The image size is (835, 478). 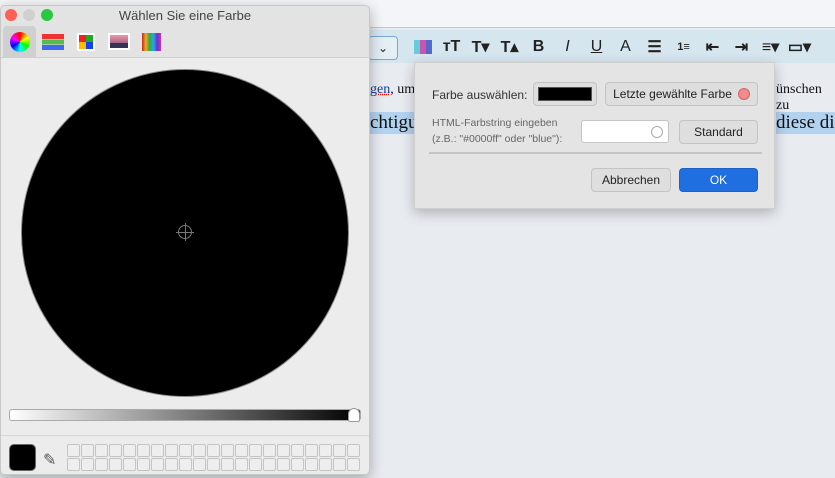 I want to click on recent-color-label: Letzte gewählte Farbe, so click(x=672, y=94).